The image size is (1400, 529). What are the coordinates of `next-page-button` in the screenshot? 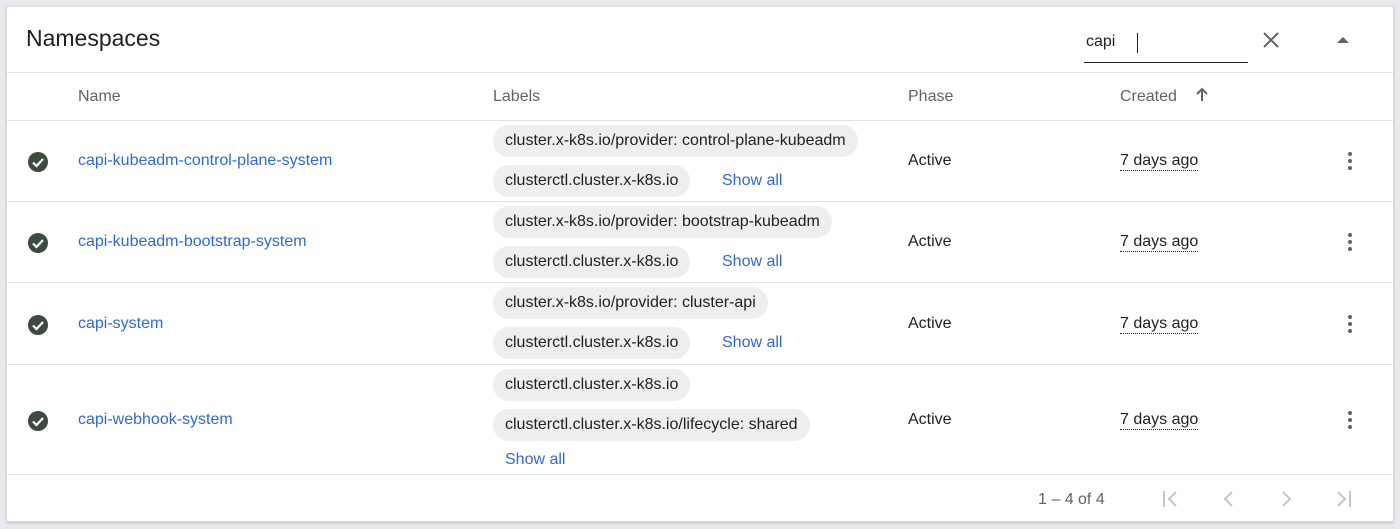 It's located at (1286, 499).